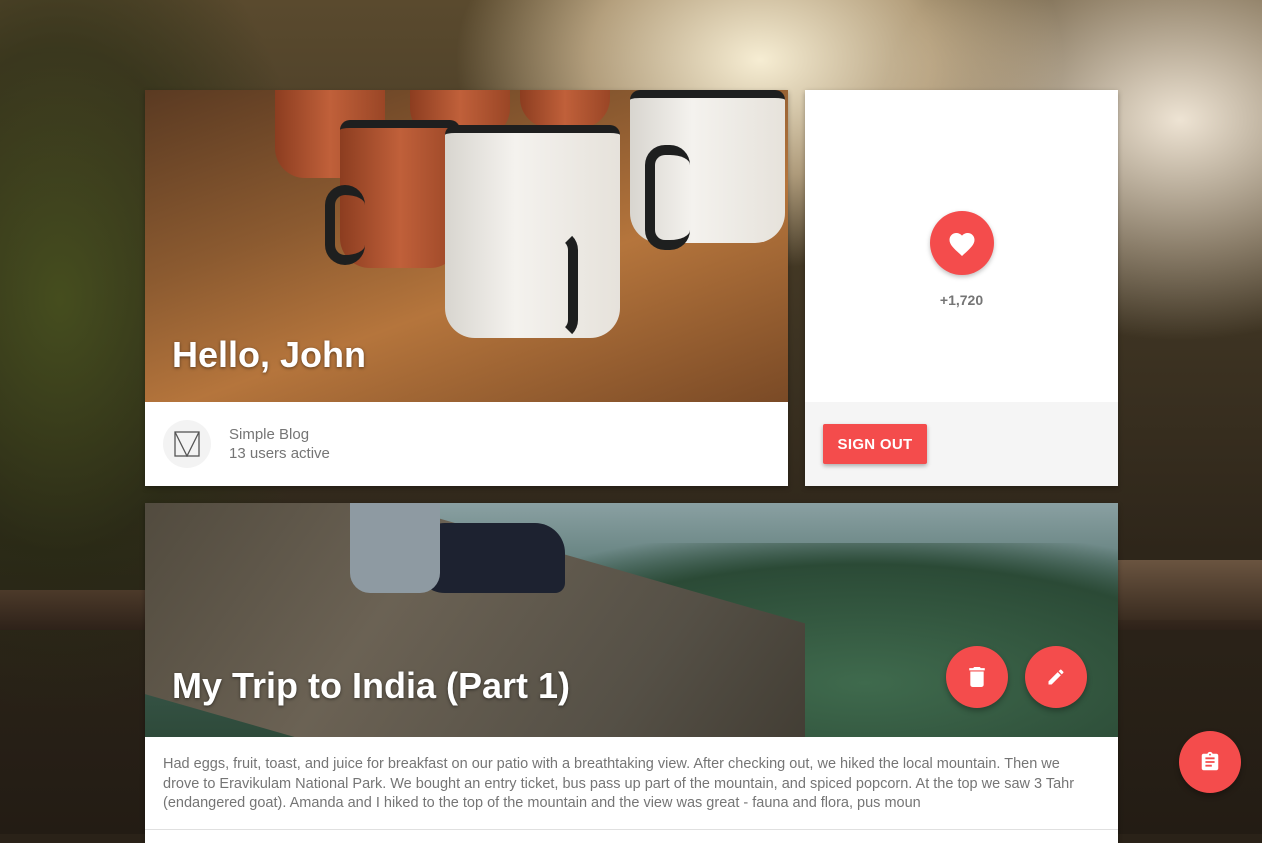 This screenshot has height=843, width=1262. Describe the element at coordinates (269, 434) in the screenshot. I see `blog-name: Simple Blog` at that location.